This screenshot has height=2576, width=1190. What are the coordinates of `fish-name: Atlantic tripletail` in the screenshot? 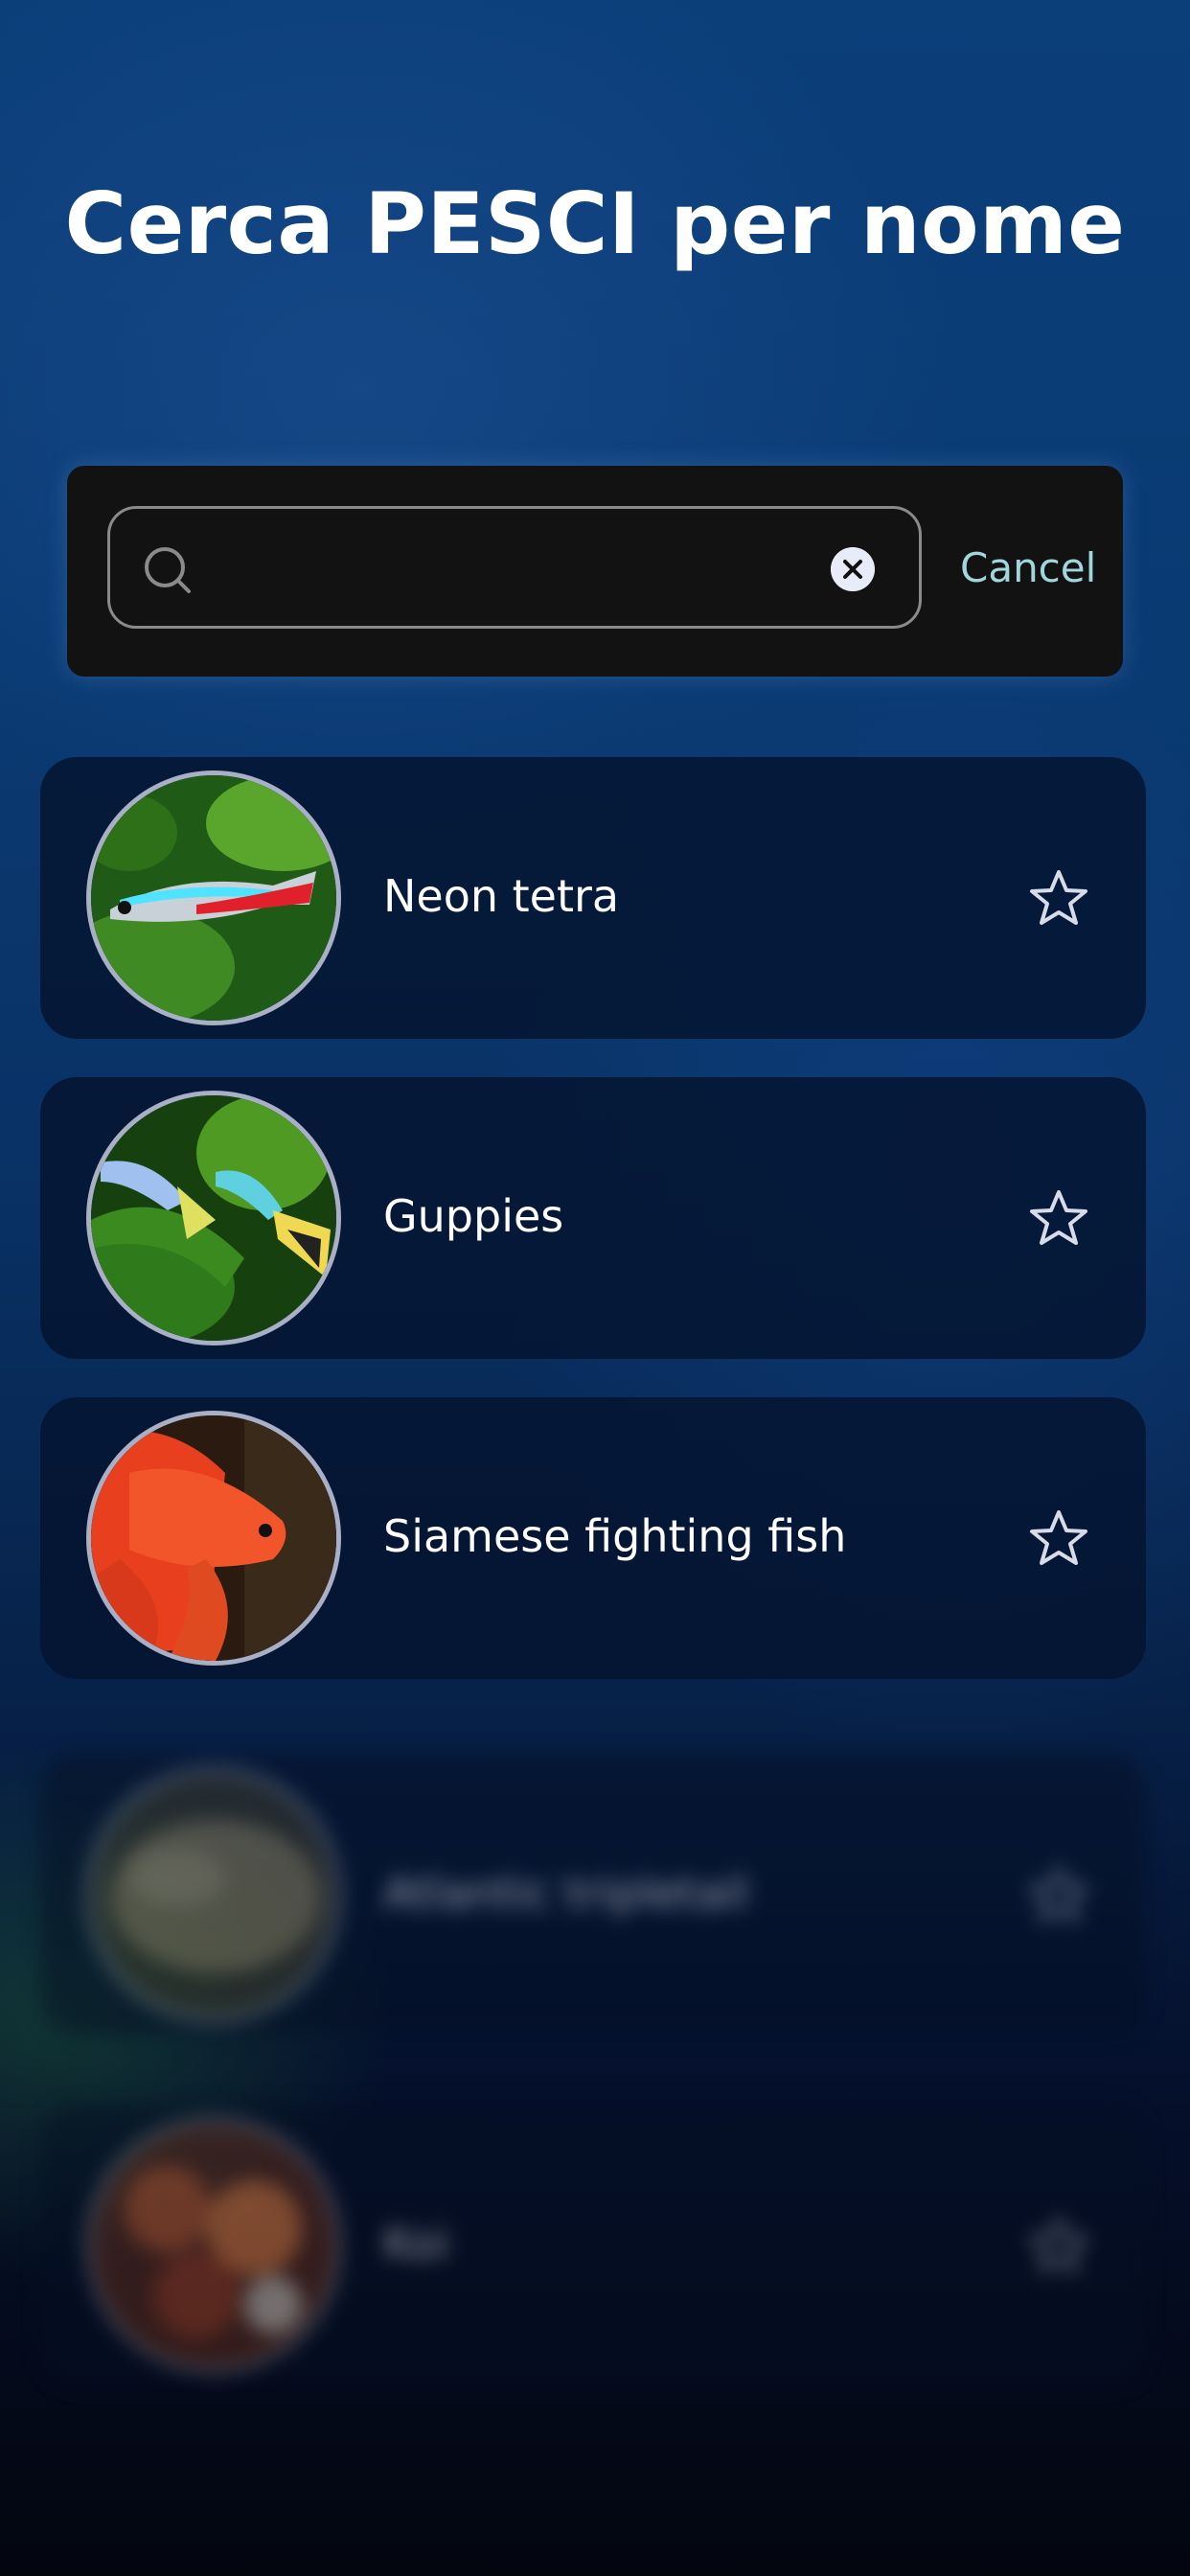 It's located at (566, 1893).